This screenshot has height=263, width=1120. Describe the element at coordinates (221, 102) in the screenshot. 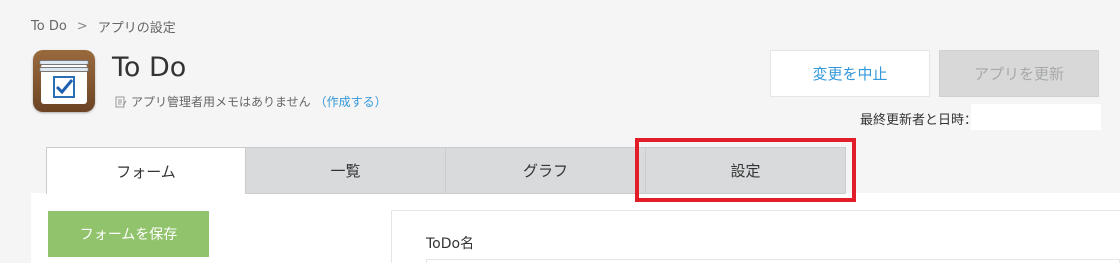

I see `memo-text: アプリ管理者用メモはありません` at that location.